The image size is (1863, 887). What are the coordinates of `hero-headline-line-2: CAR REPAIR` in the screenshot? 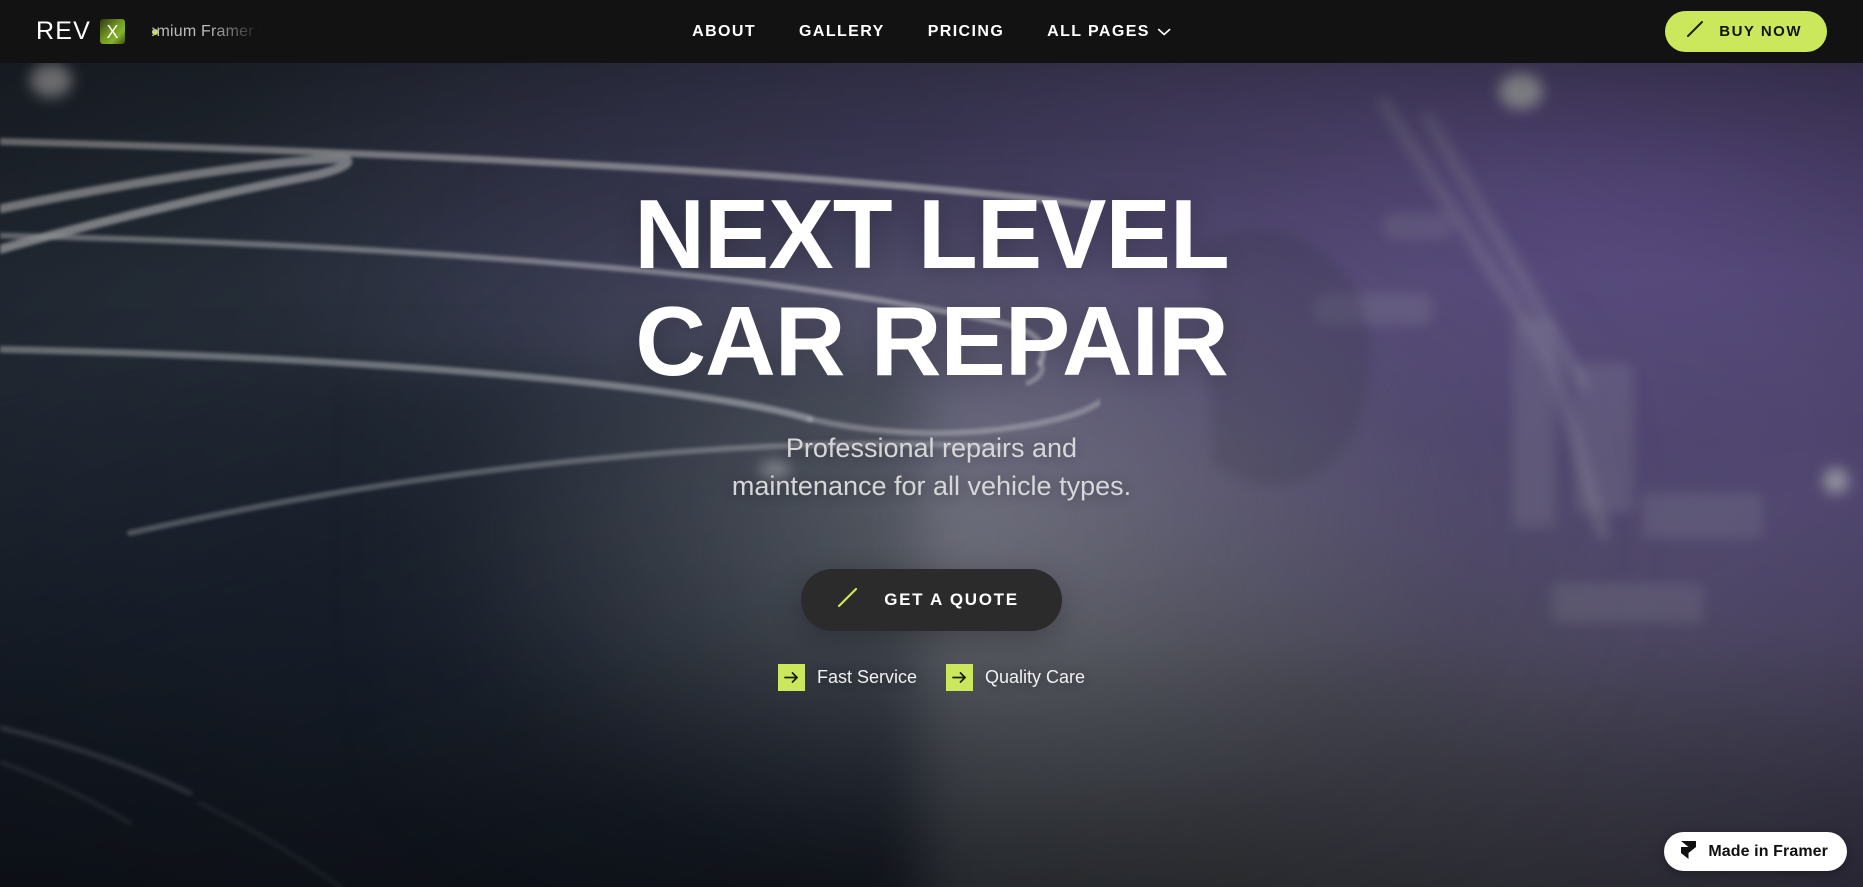 It's located at (932, 340).